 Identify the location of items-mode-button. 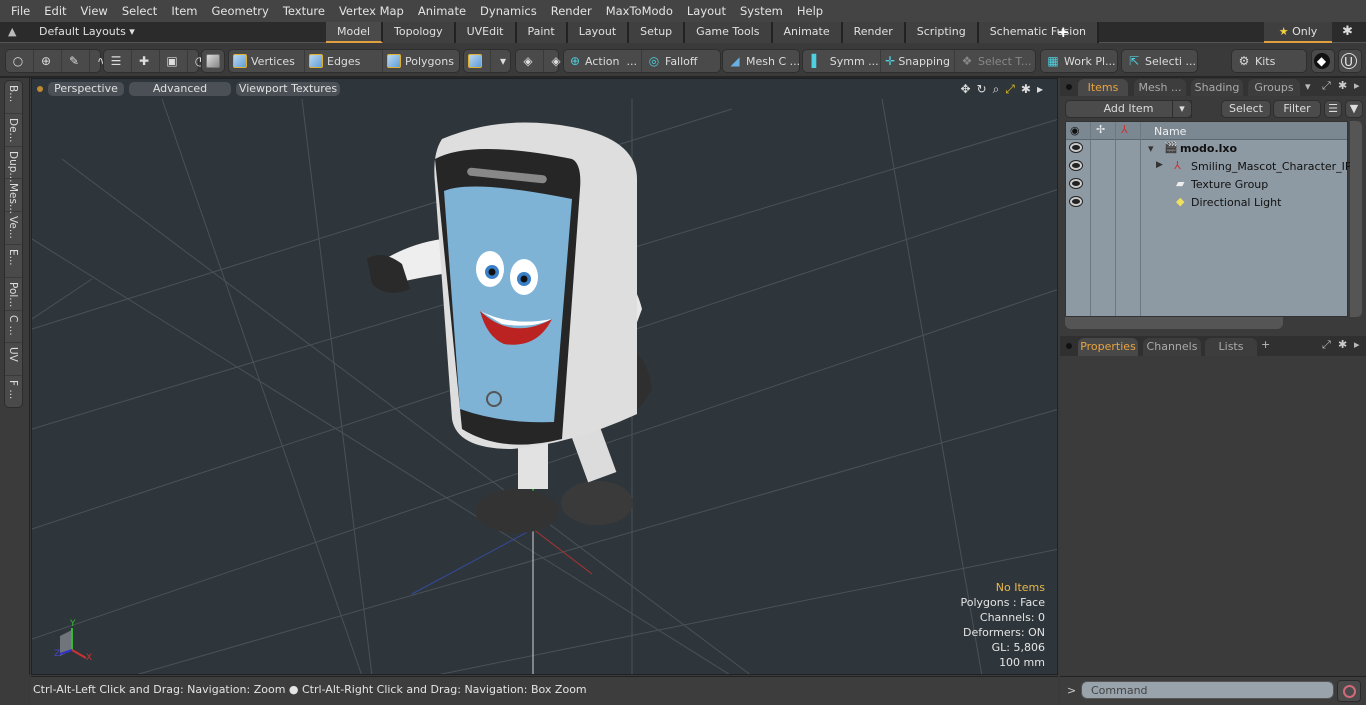
(215, 61).